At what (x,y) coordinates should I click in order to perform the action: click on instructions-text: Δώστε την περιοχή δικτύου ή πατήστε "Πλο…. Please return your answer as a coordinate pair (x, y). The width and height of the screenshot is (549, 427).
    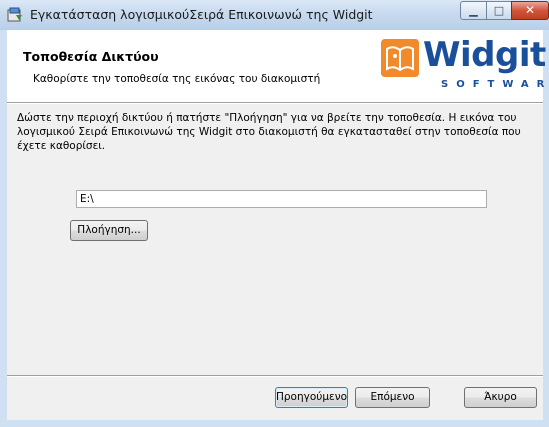
    Looking at the image, I should click on (269, 132).